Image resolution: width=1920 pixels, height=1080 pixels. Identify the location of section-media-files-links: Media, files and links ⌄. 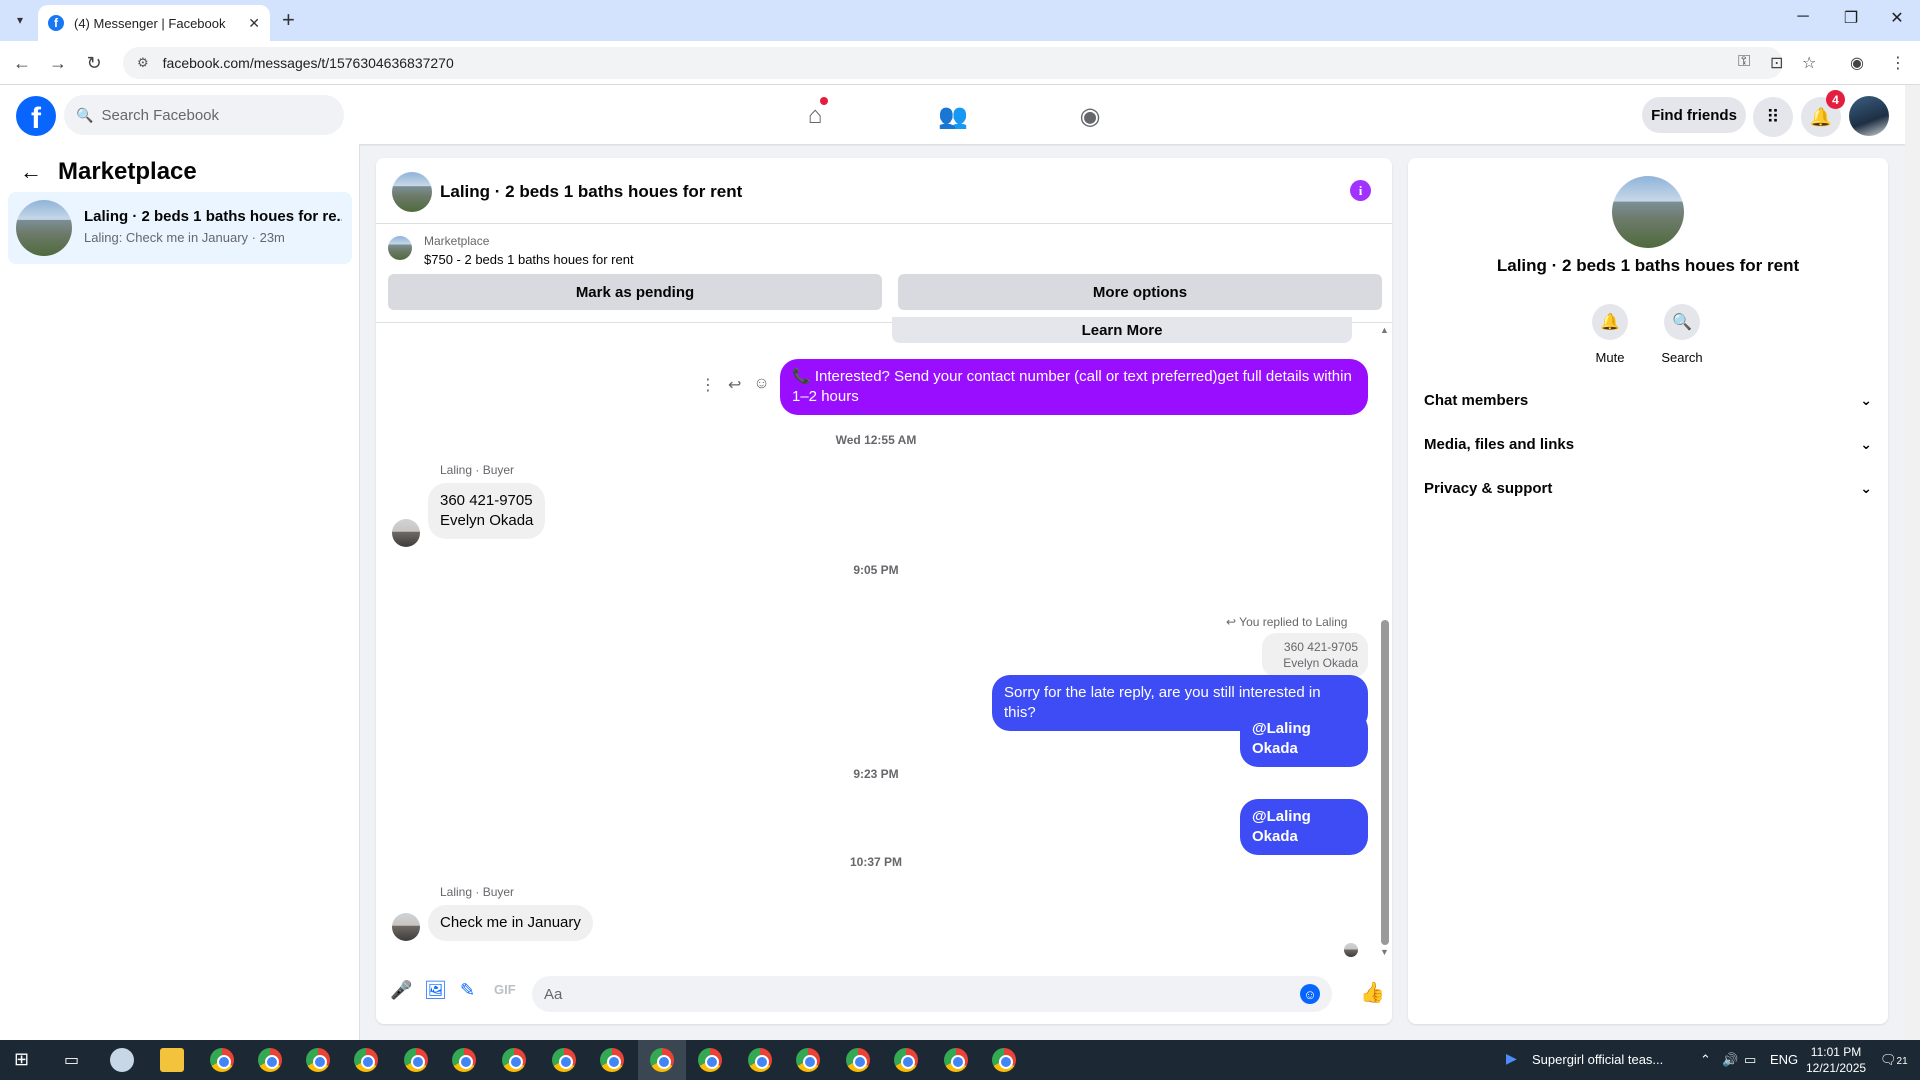
(1648, 444).